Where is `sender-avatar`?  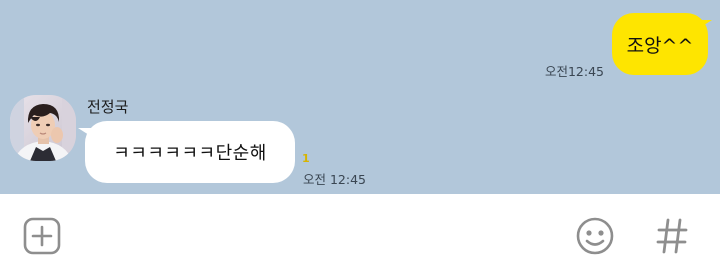 sender-avatar is located at coordinates (43, 128).